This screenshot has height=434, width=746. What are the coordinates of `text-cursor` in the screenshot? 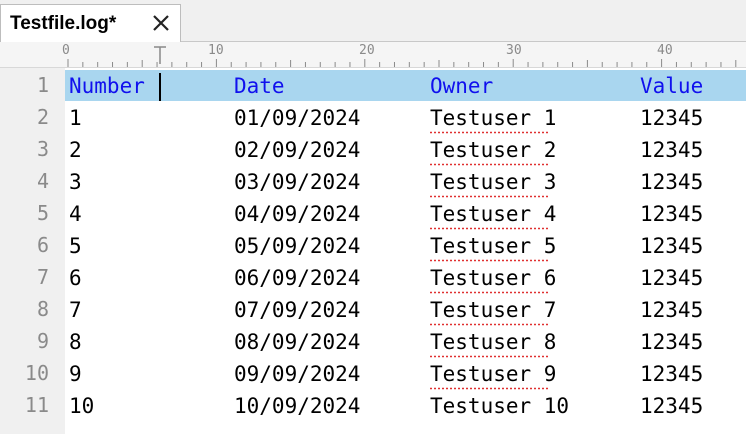 It's located at (160, 87).